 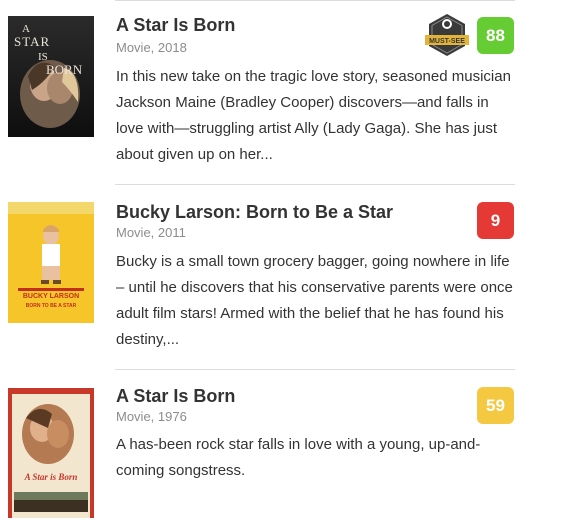 I want to click on must-see-badge-icon: MUST-SEE, so click(x=447, y=35).